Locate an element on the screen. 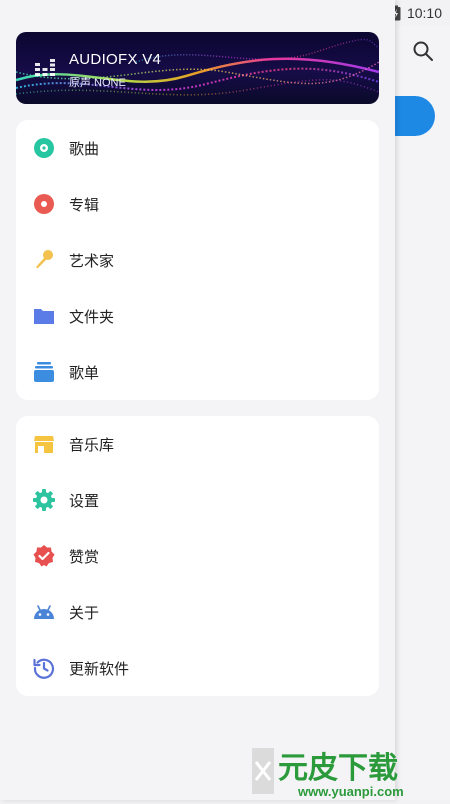  android-icon is located at coordinates (44, 612).